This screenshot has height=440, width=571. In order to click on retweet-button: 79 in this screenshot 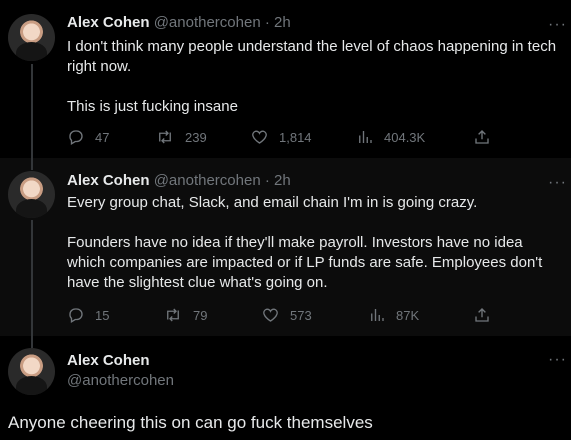, I will do `click(185, 315)`.